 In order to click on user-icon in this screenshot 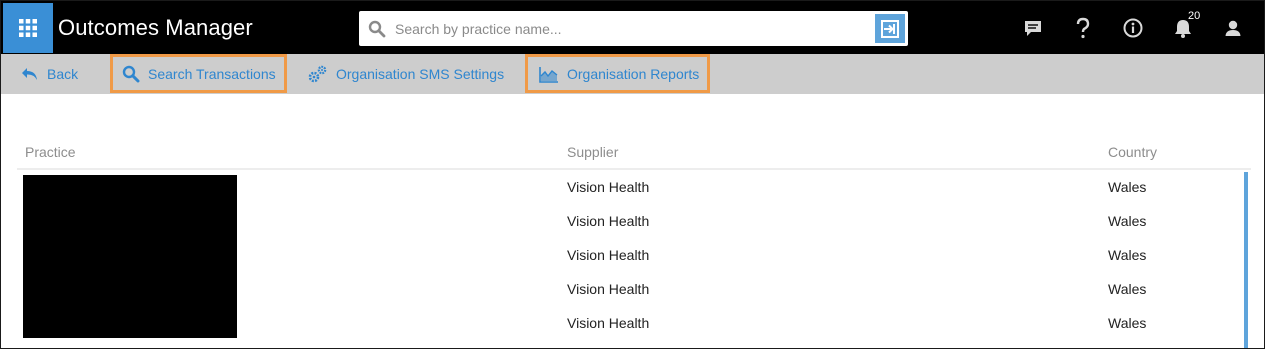, I will do `click(1233, 28)`.